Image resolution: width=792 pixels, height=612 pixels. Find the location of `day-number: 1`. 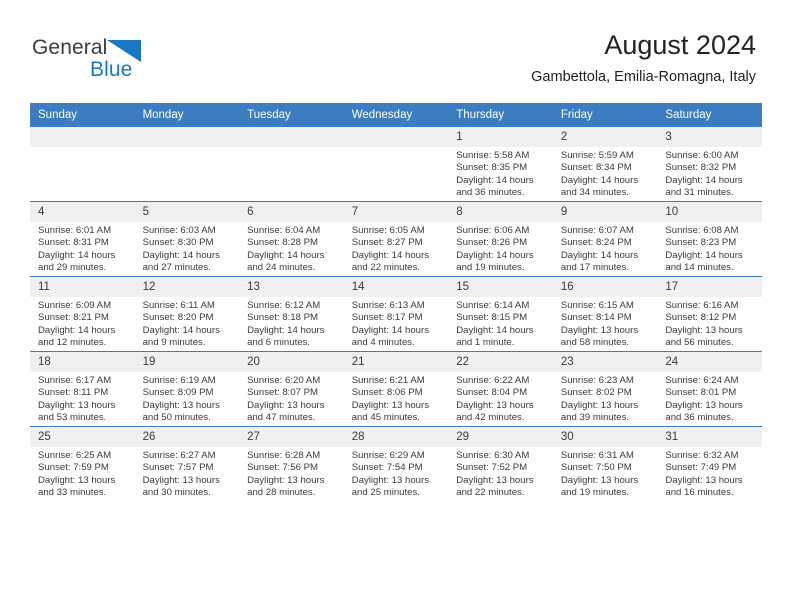

day-number: 1 is located at coordinates (500, 137).